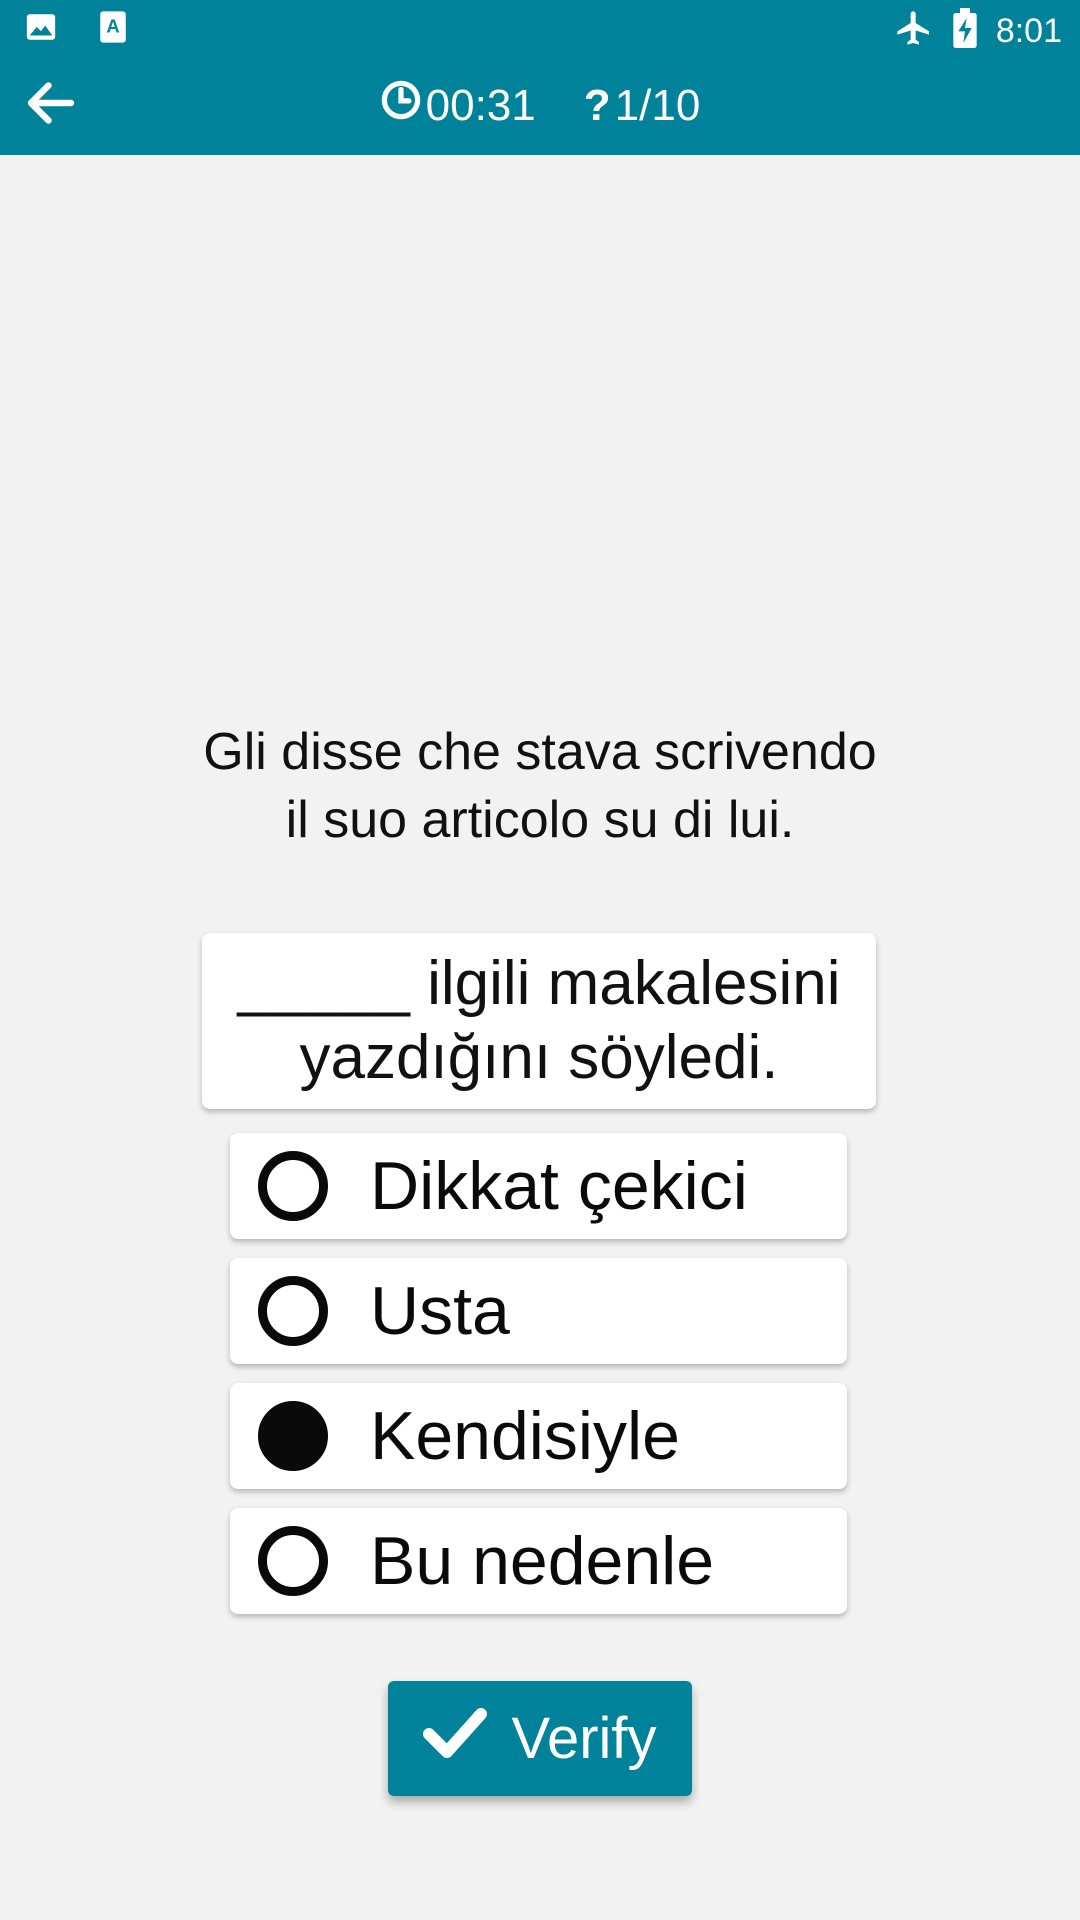 The height and width of the screenshot is (1920, 1080). What do you see at coordinates (41, 29) in the screenshot?
I see `image-icon` at bounding box center [41, 29].